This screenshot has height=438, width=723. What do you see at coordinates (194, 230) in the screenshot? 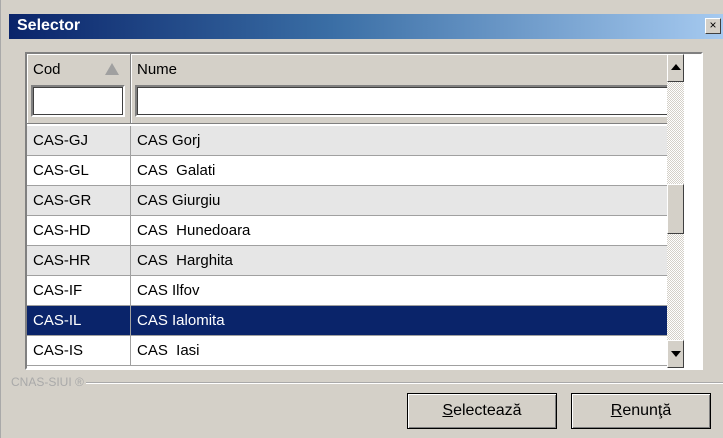
I see `cell-nume: CAS Hunedoara` at bounding box center [194, 230].